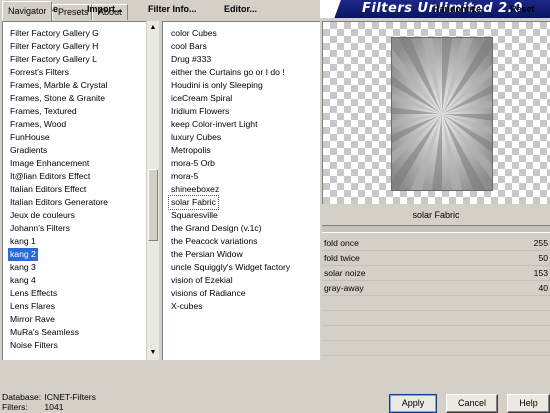 The width and height of the screenshot is (550, 413). Describe the element at coordinates (245, 59) in the screenshot. I see `filter-item: Drug #333` at that location.